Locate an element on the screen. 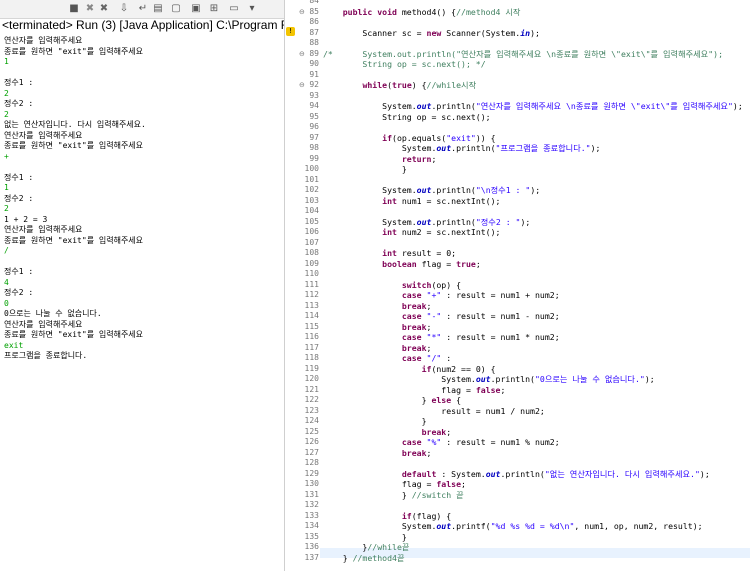  code-line: while(true) {//while시작 is located at coordinates (399, 85).